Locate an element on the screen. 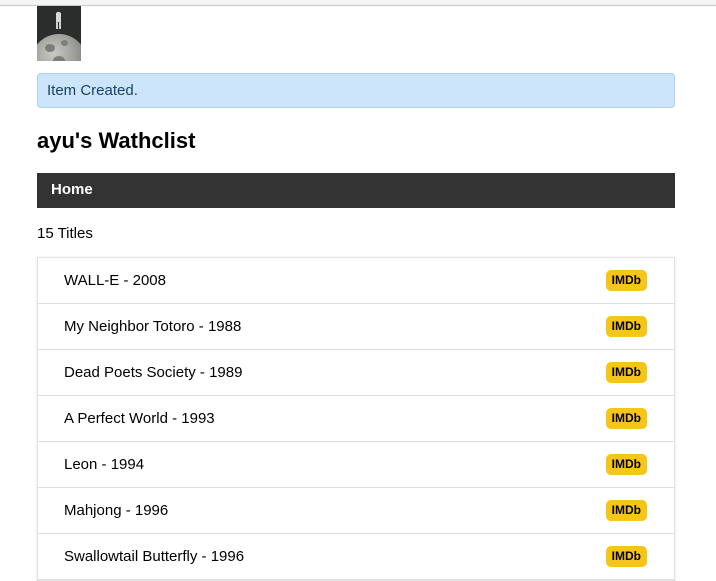 The height and width of the screenshot is (581, 716). item-title: My Neighbor Totoro - 1988 is located at coordinates (153, 326).